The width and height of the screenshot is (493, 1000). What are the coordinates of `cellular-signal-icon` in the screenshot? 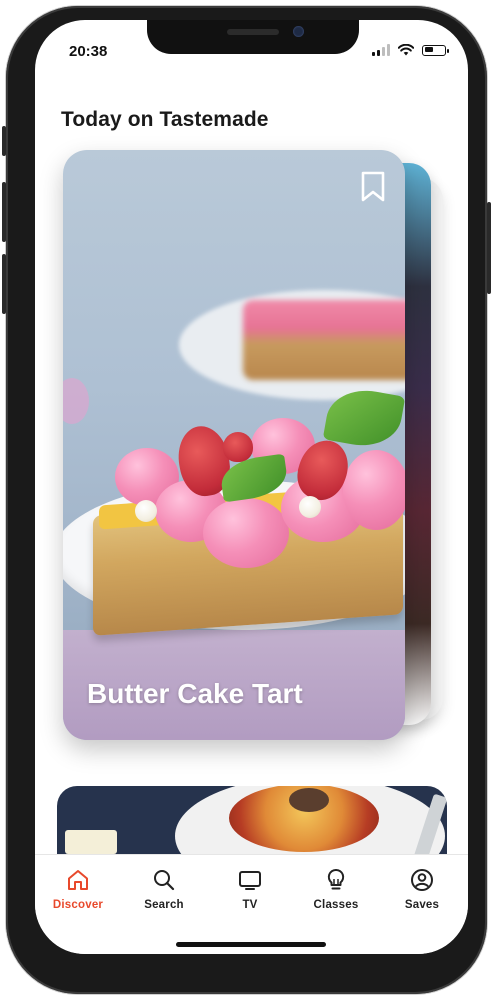 It's located at (381, 50).